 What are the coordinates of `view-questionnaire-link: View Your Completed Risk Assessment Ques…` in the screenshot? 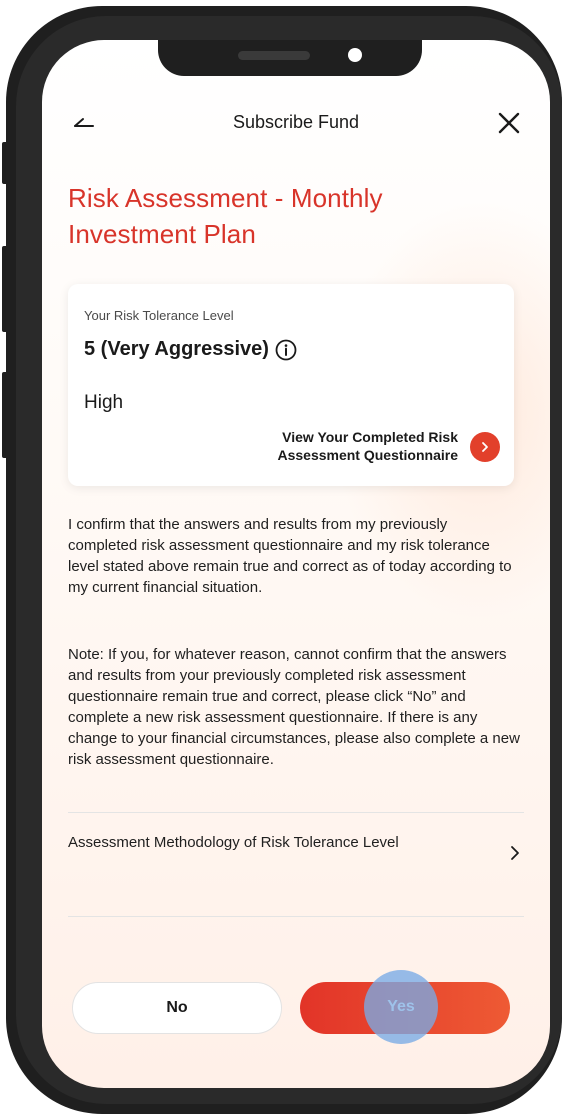 It's located at (338, 446).